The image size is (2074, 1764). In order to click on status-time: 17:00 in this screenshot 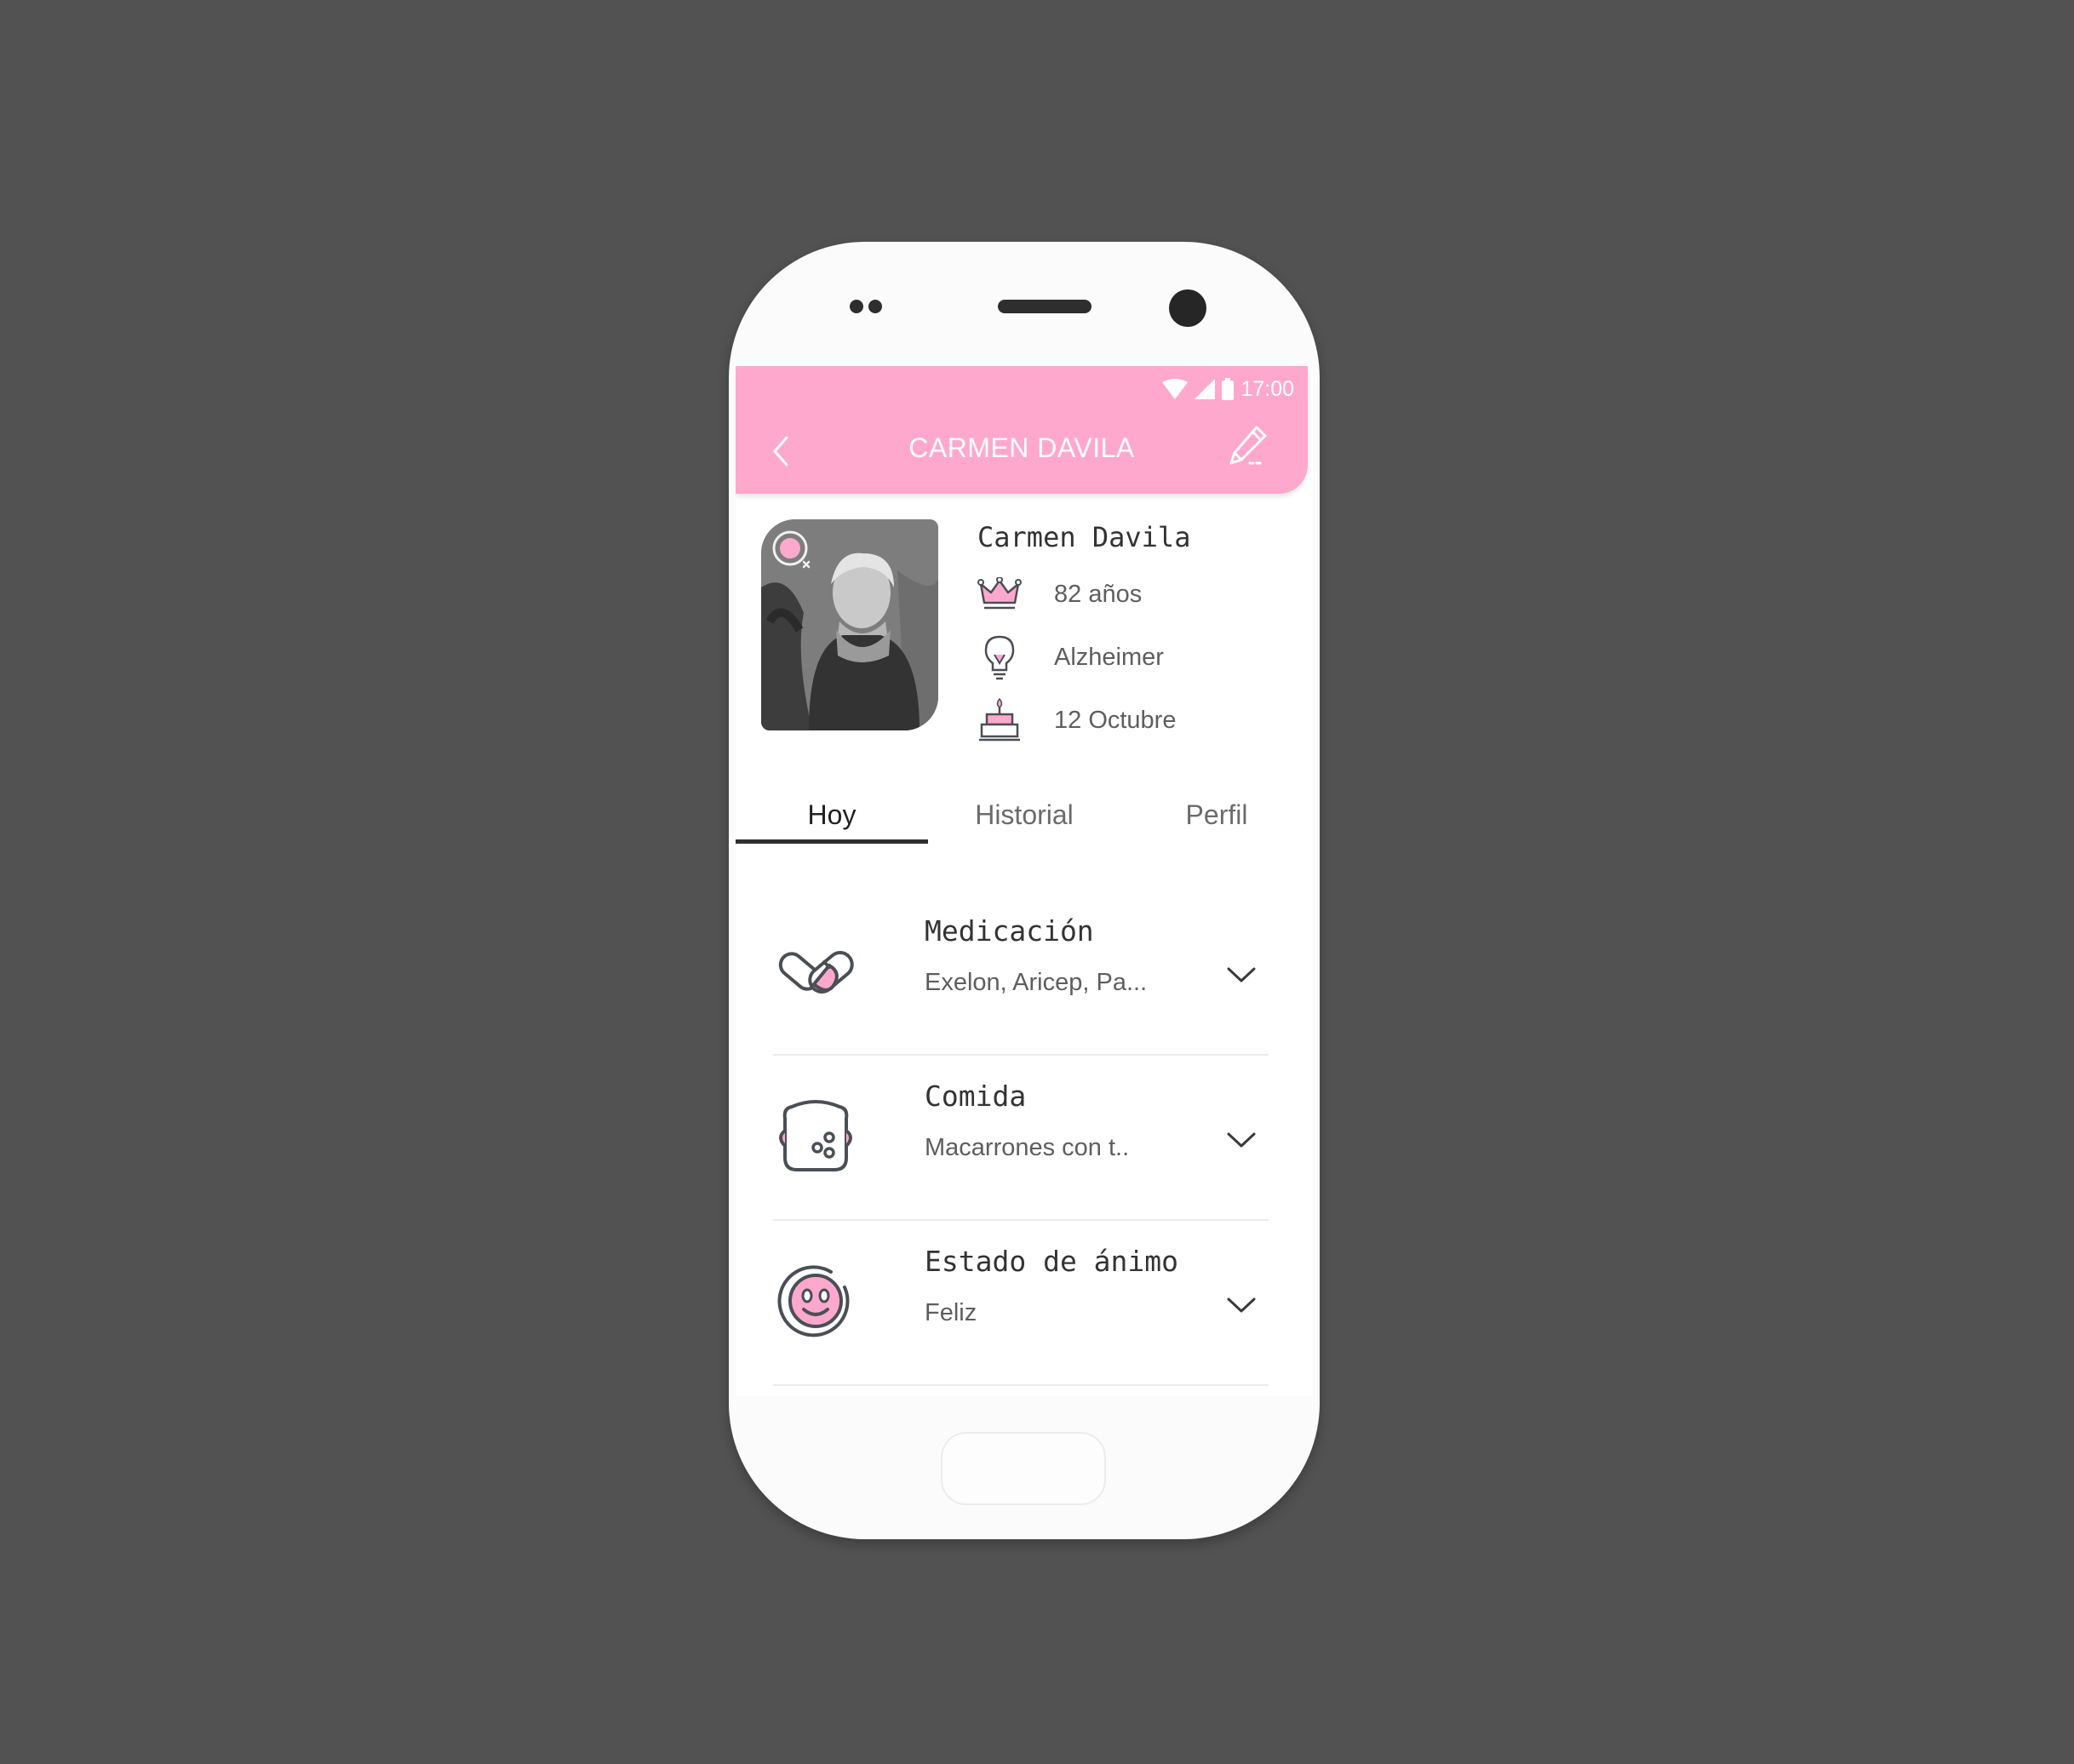, I will do `click(1267, 388)`.